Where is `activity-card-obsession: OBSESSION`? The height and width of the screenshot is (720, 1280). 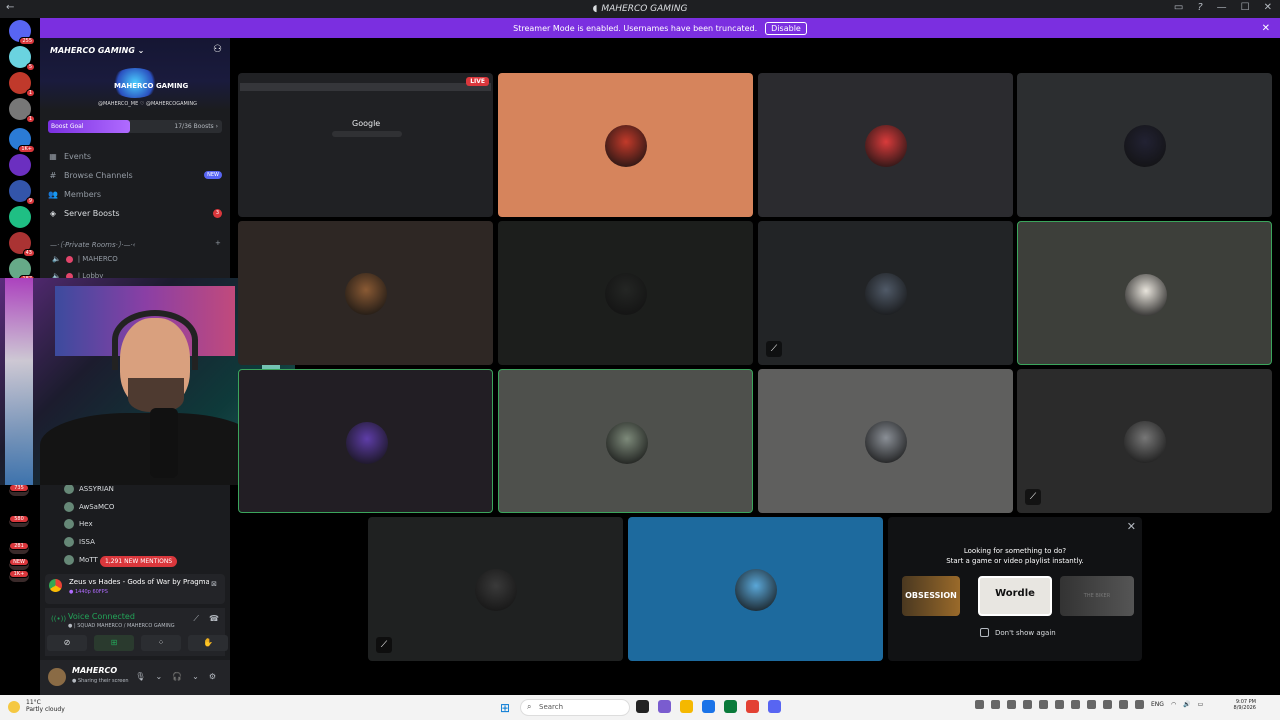
activity-card-obsession: OBSESSION is located at coordinates (931, 596).